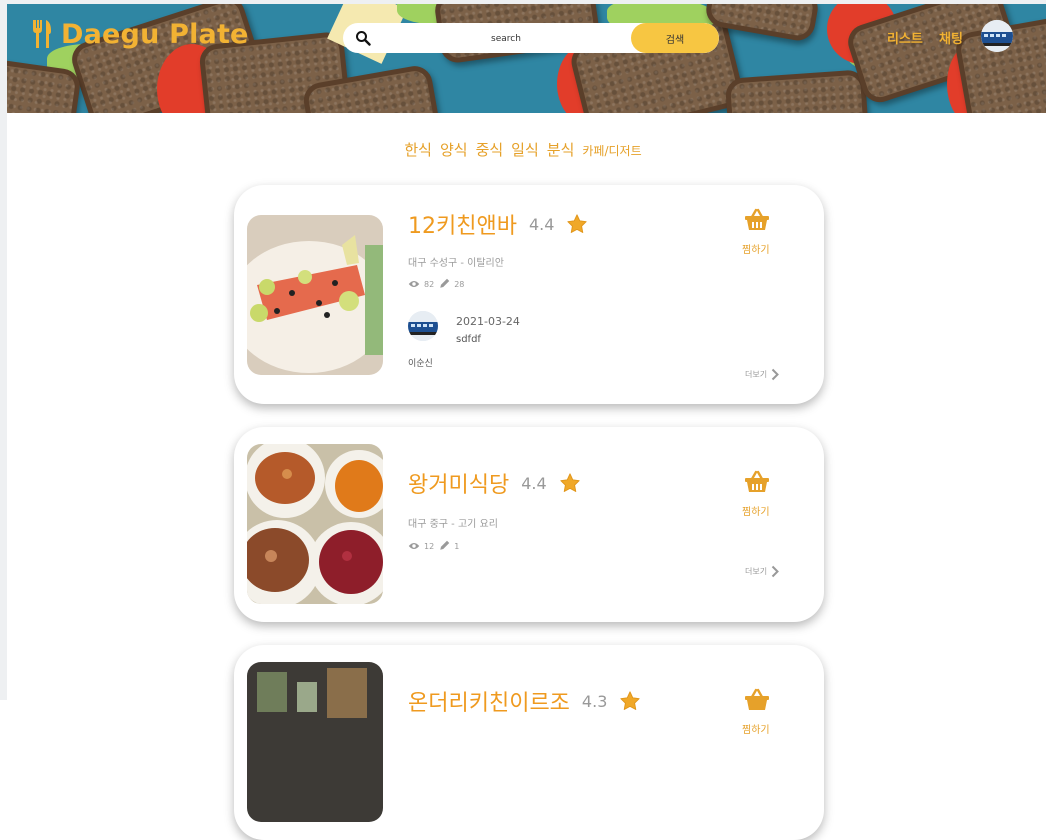  I want to click on category-snack: 분식, so click(561, 149).